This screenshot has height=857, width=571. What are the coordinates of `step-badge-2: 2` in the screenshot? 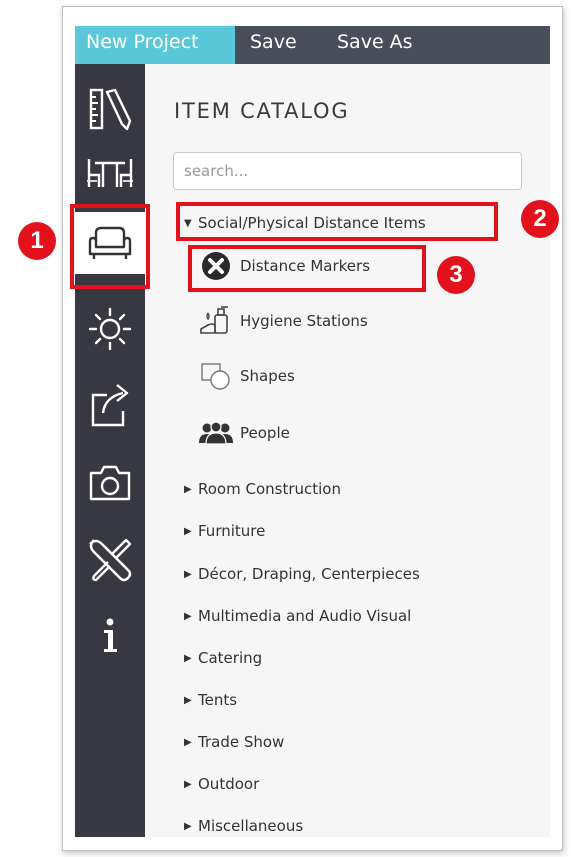 It's located at (540, 219).